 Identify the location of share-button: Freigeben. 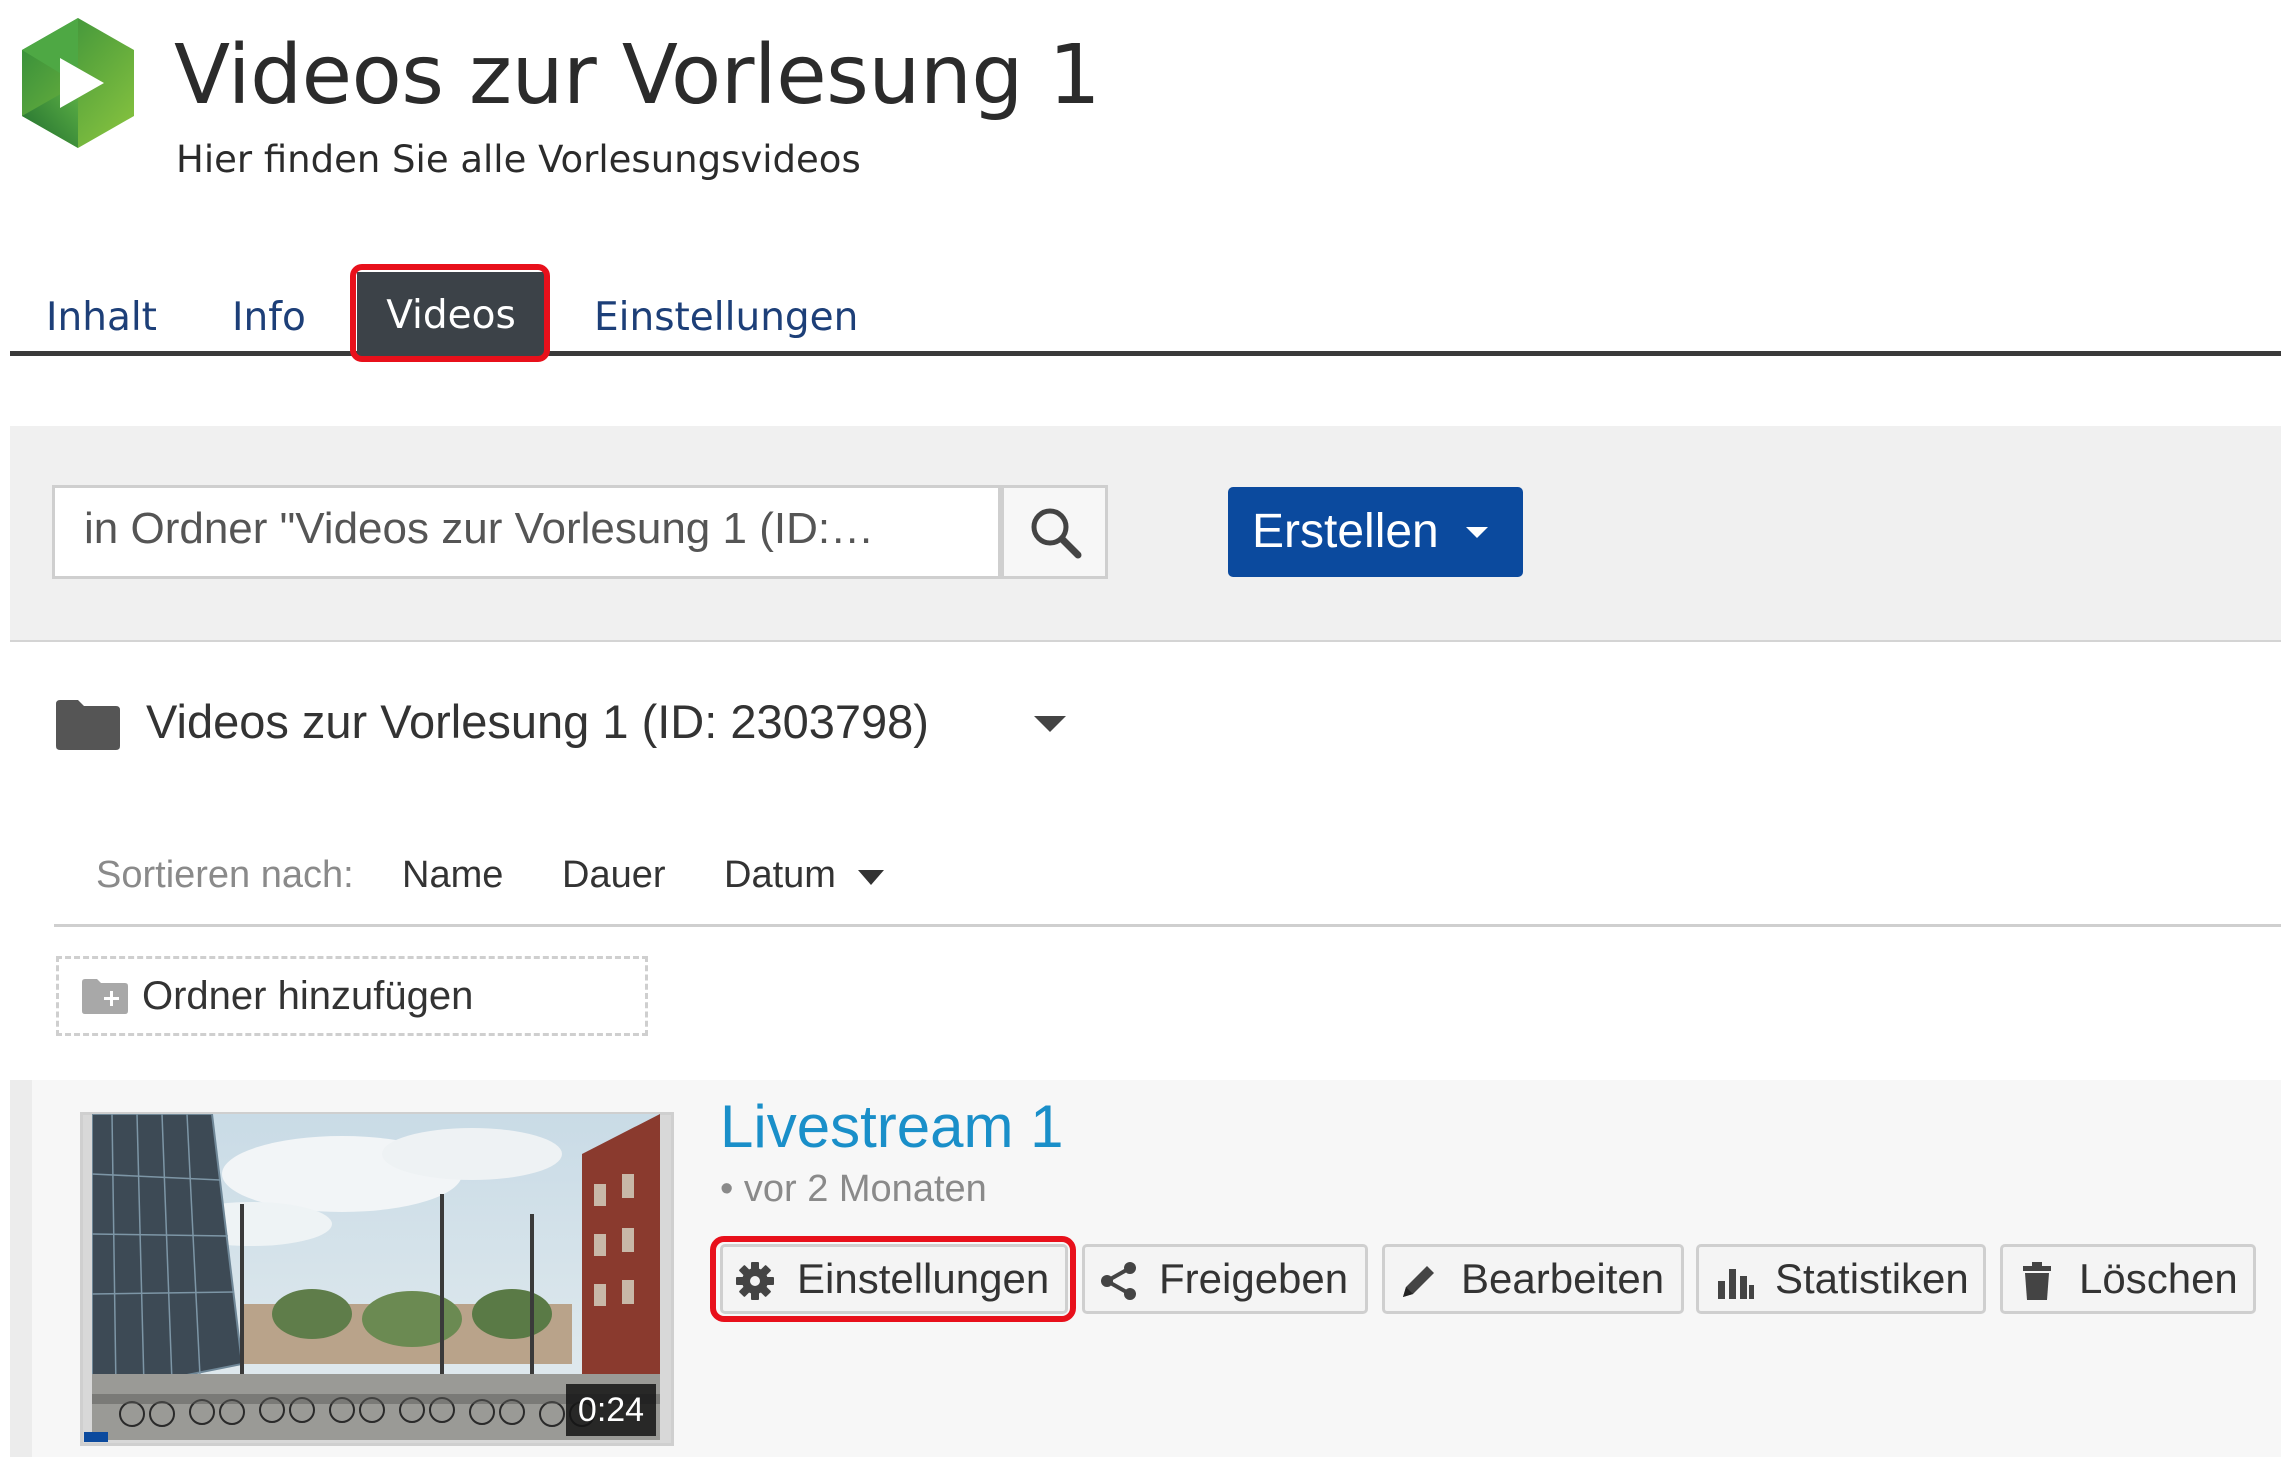
(1225, 1279).